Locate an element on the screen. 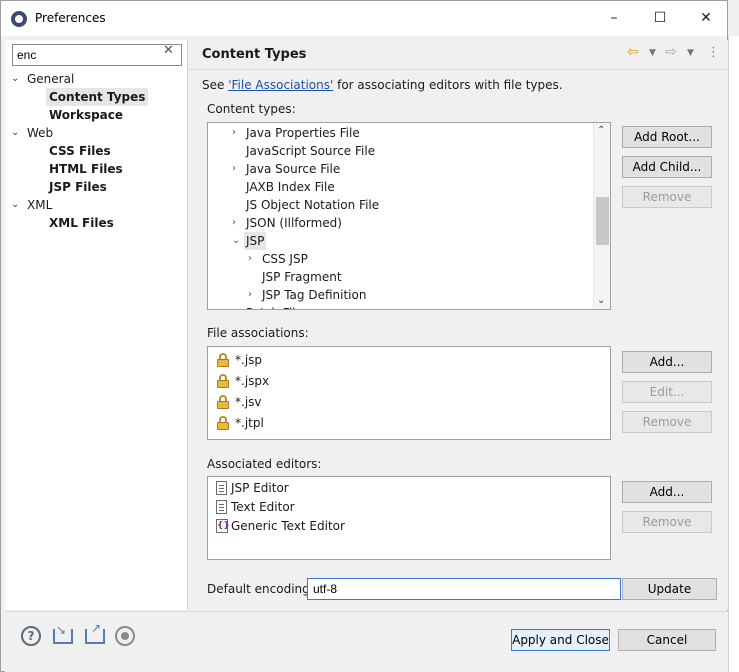  back-arrow-icon: ⇦ is located at coordinates (633, 52).